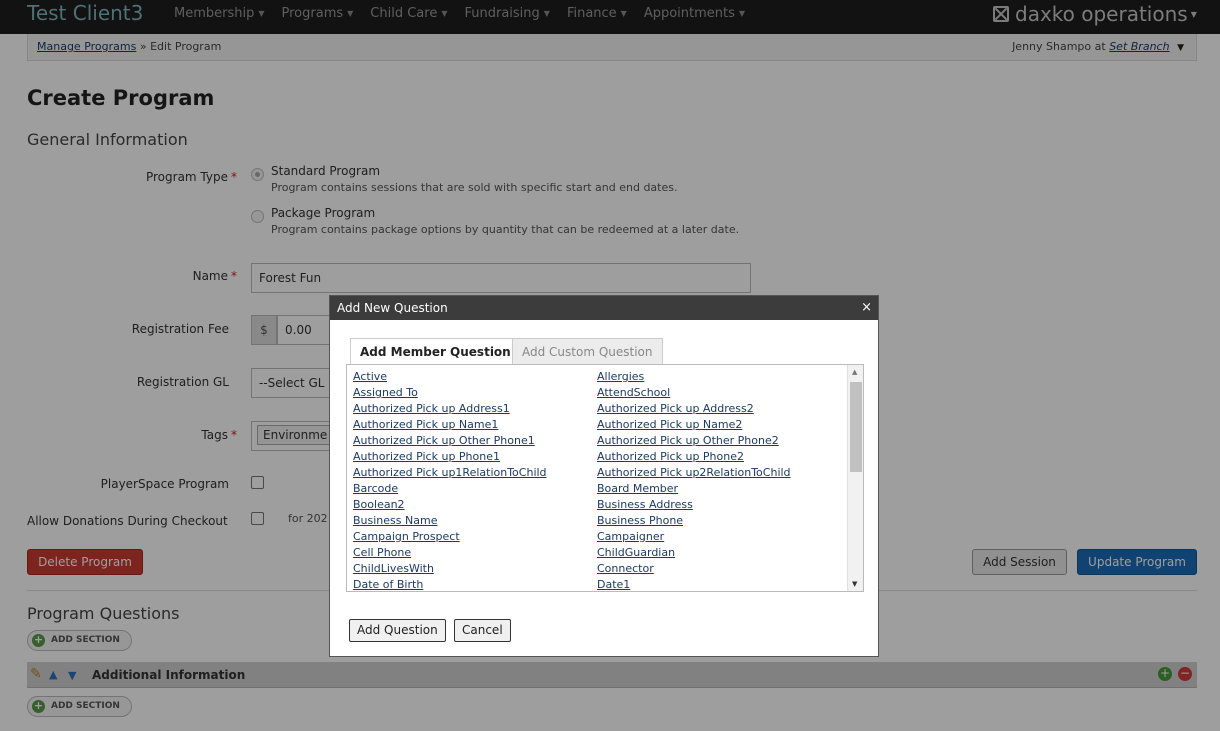  I want to click on question-link: Authorized Pick up Address1, so click(450, 410).